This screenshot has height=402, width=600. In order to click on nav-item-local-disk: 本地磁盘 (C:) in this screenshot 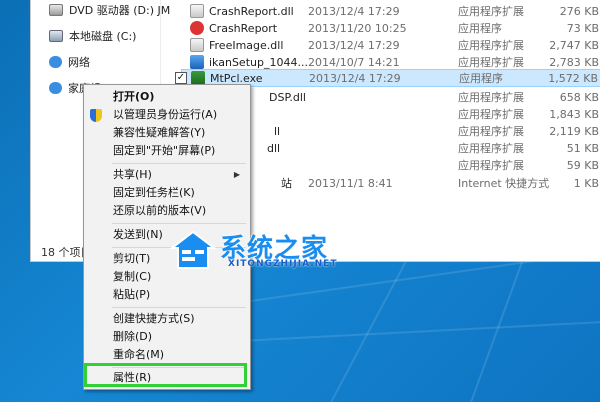, I will do `click(92, 36)`.